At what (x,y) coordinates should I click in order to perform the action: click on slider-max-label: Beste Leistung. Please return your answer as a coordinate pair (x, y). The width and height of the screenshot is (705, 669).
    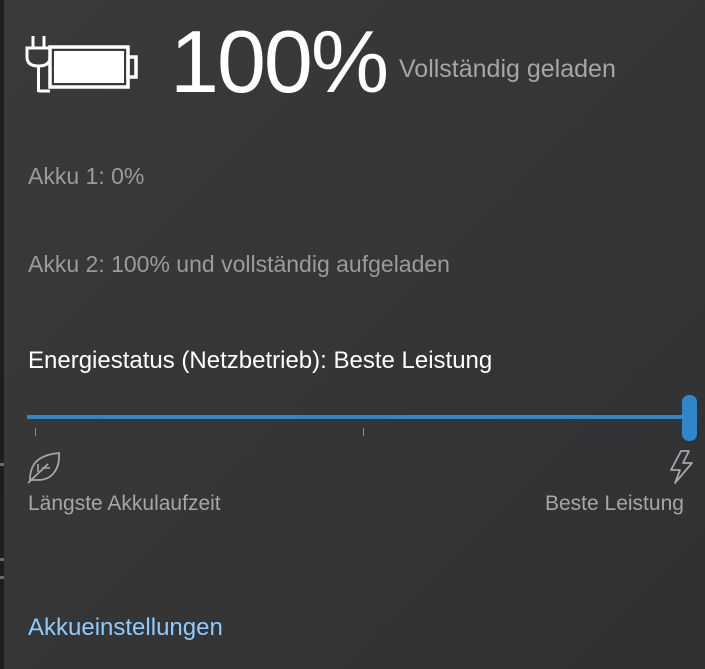
    Looking at the image, I should click on (614, 503).